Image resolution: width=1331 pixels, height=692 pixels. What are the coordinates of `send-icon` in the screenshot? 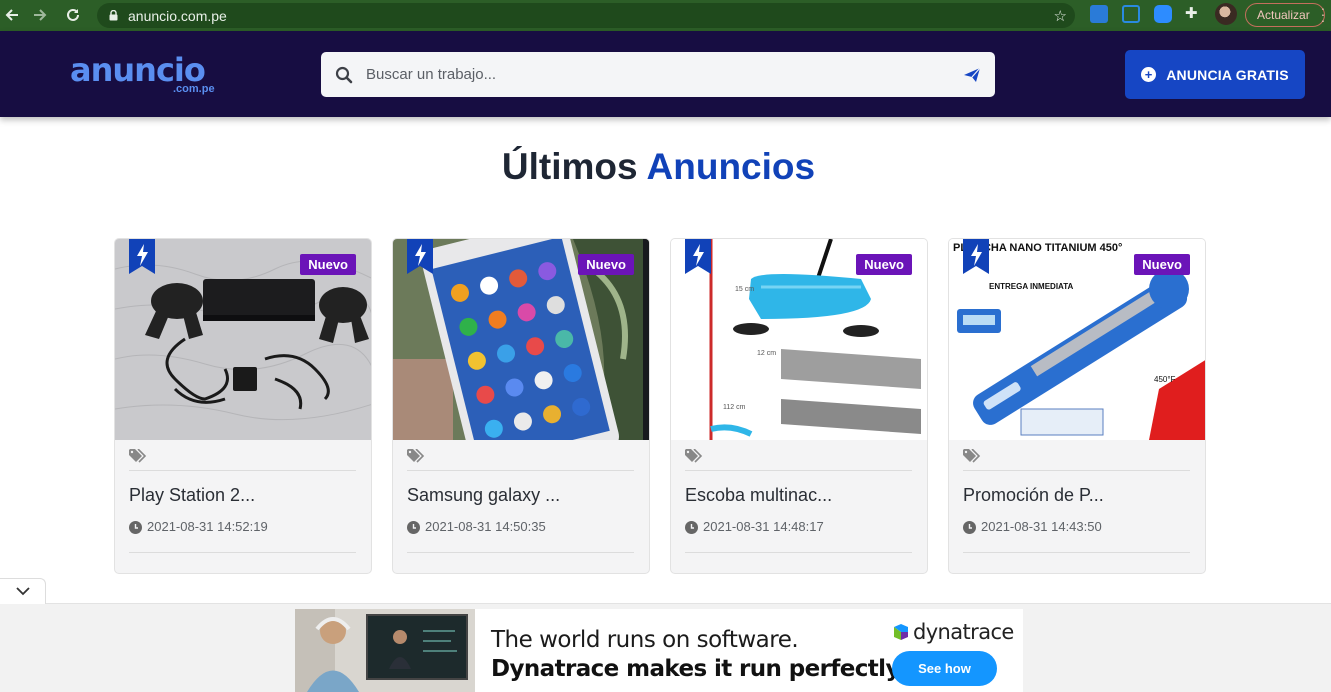 It's located at (972, 75).